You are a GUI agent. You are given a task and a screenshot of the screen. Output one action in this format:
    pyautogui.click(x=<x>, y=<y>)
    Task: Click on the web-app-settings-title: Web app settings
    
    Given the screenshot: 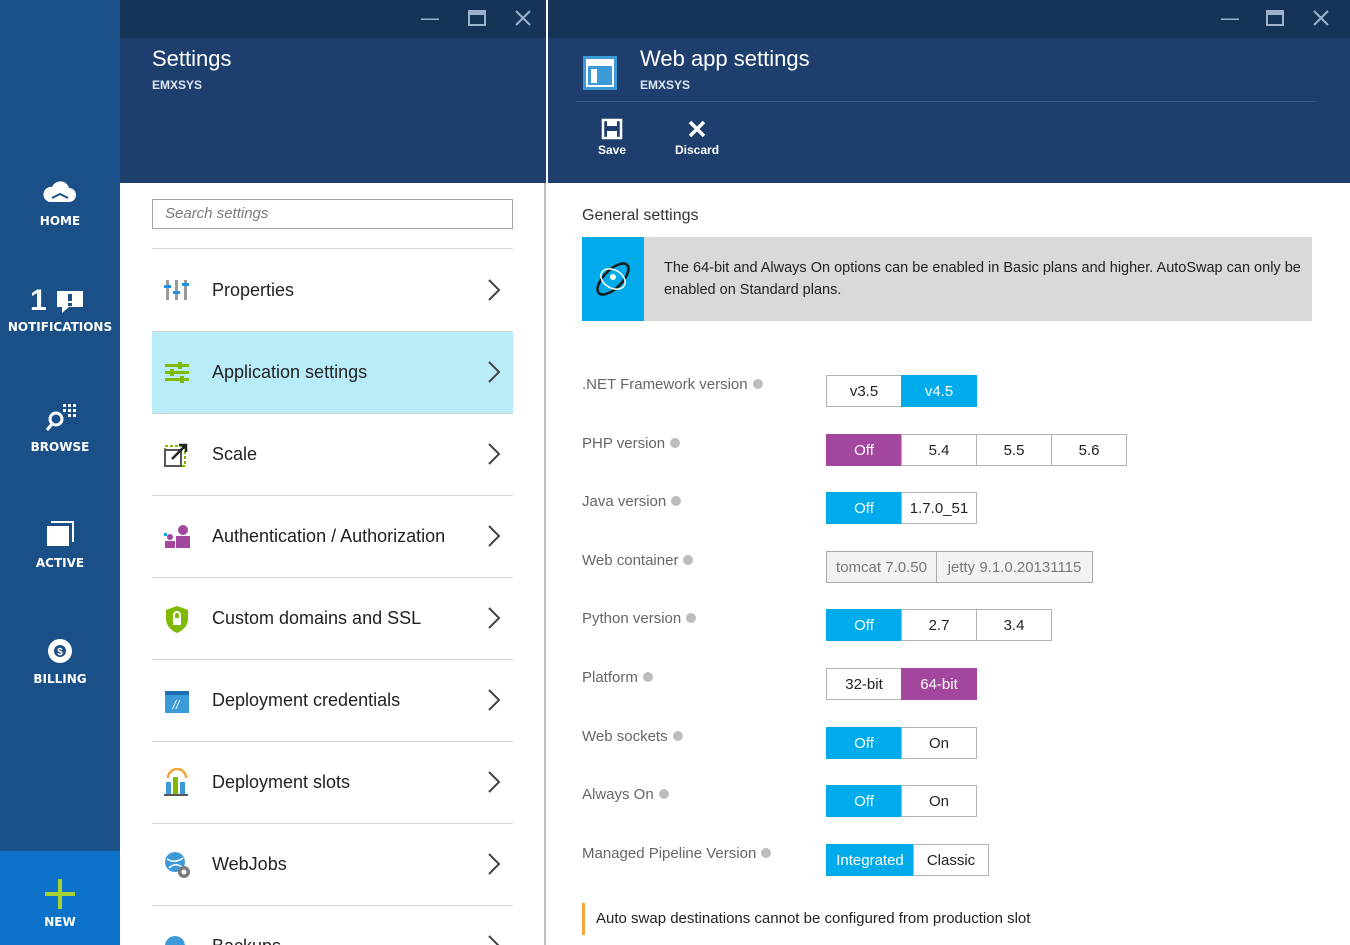 What is the action you would take?
    pyautogui.click(x=725, y=58)
    